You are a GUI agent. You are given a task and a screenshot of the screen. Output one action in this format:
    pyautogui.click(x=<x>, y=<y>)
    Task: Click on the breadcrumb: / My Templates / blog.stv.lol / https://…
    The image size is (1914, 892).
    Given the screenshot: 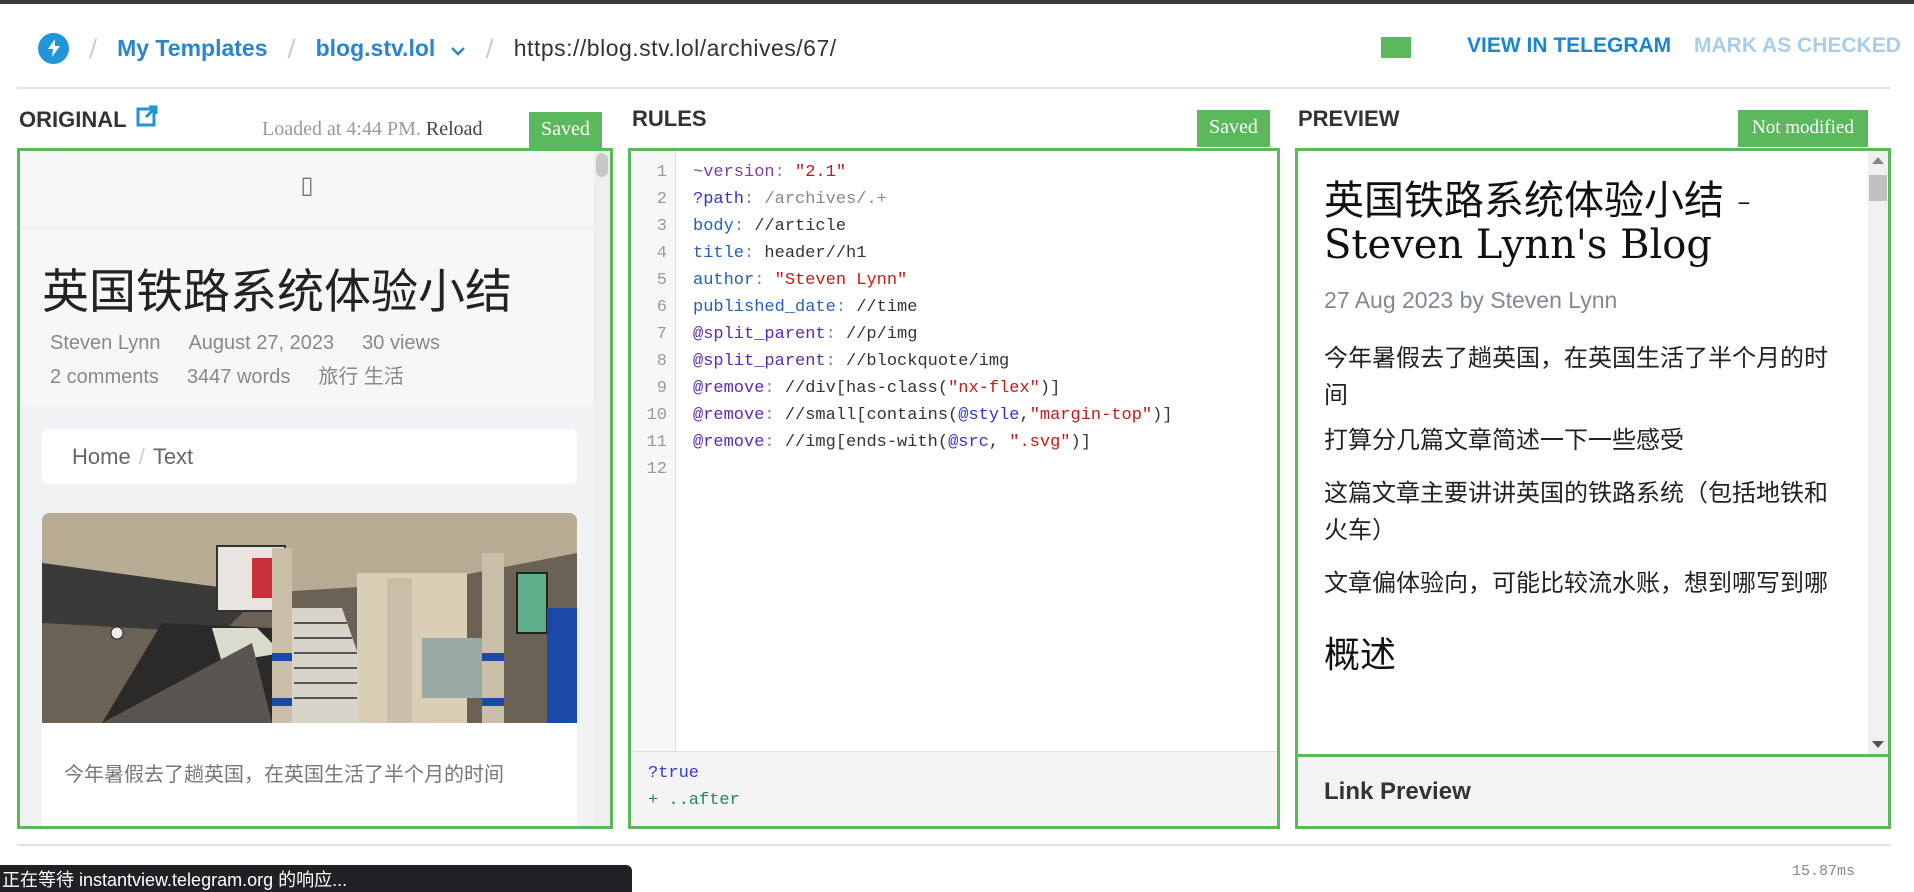 What is the action you would take?
    pyautogui.click(x=437, y=48)
    